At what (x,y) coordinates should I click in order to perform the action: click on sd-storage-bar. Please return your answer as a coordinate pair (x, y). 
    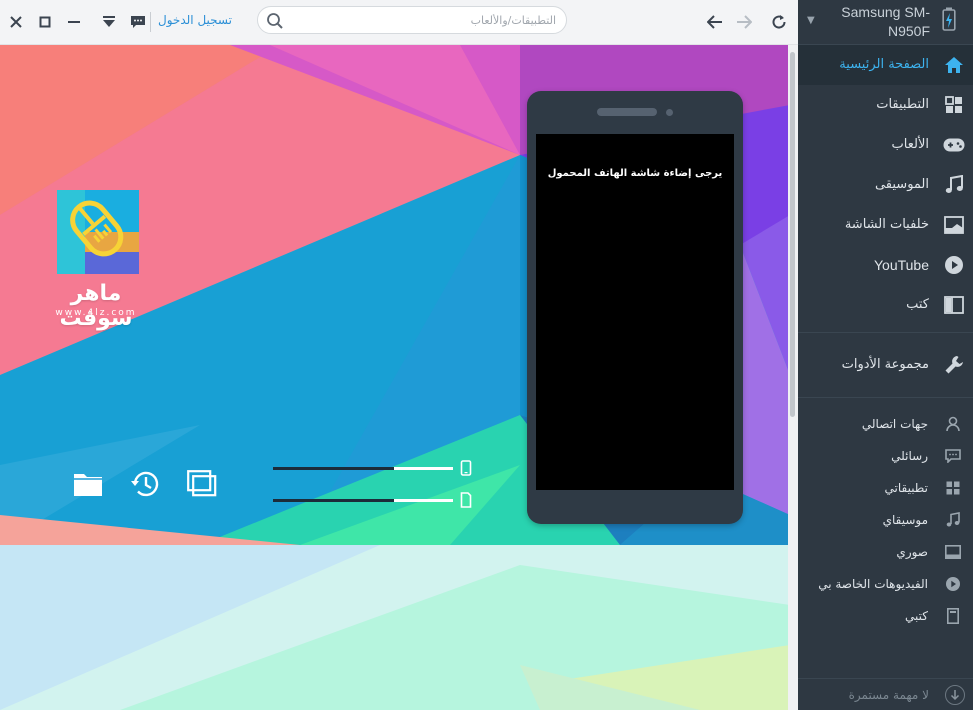
    Looking at the image, I should click on (363, 500).